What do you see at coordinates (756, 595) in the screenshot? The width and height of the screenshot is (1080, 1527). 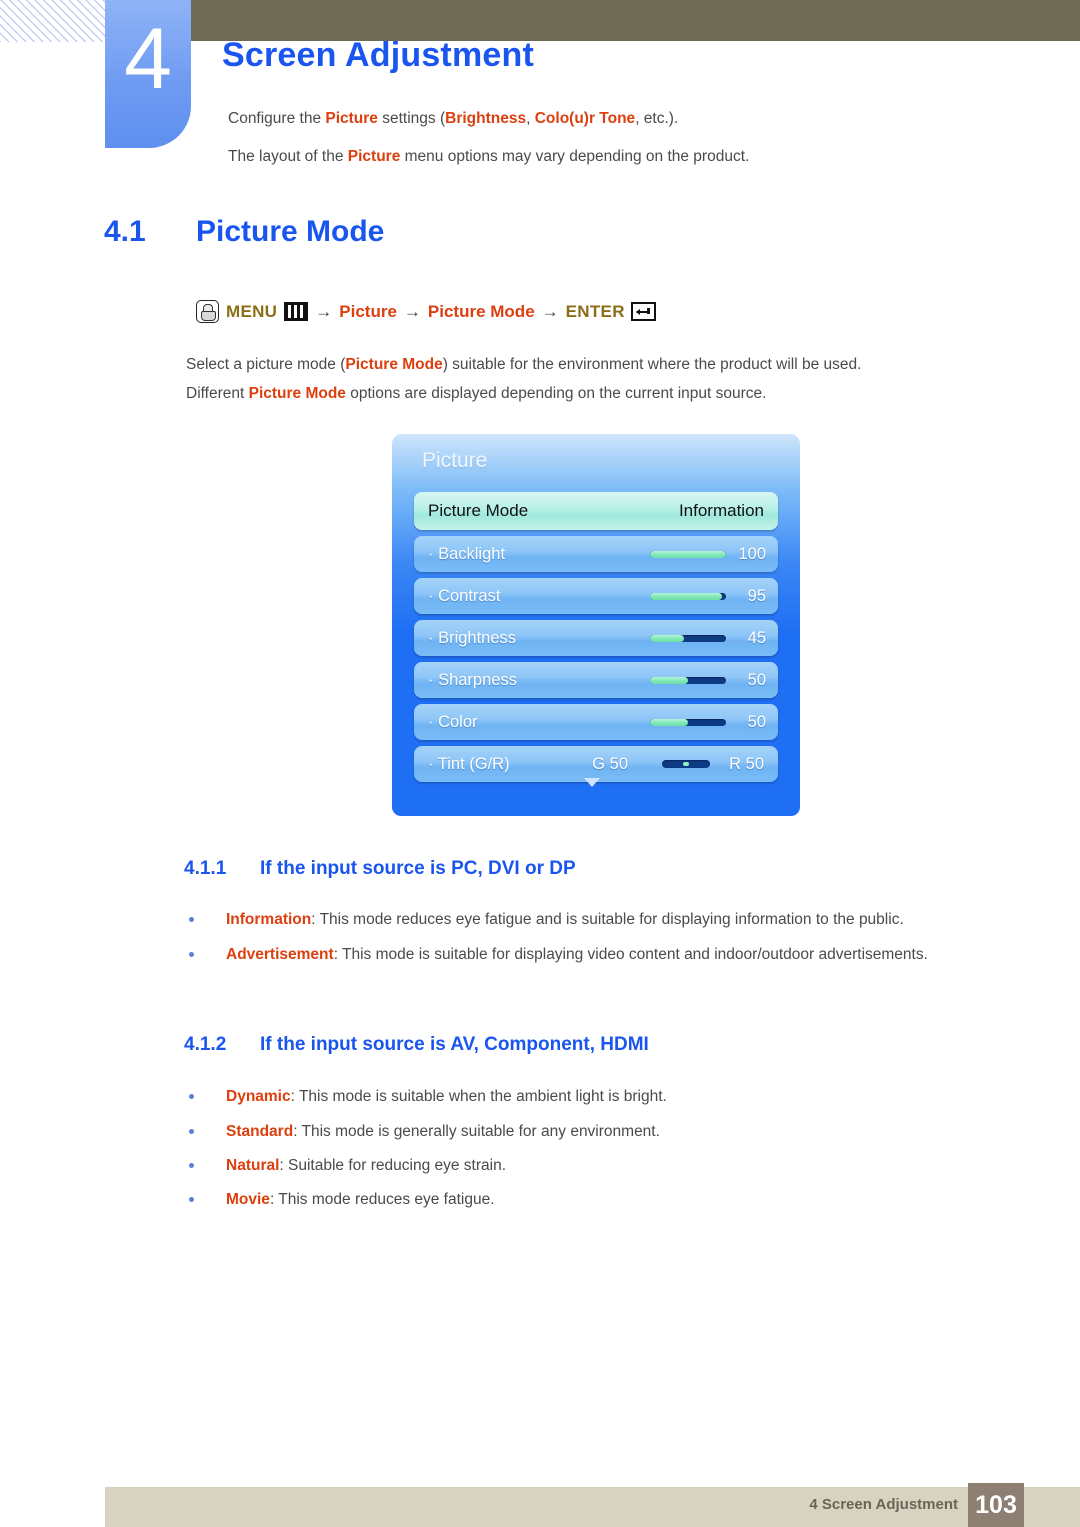 I see `osd-slider-value: 95` at bounding box center [756, 595].